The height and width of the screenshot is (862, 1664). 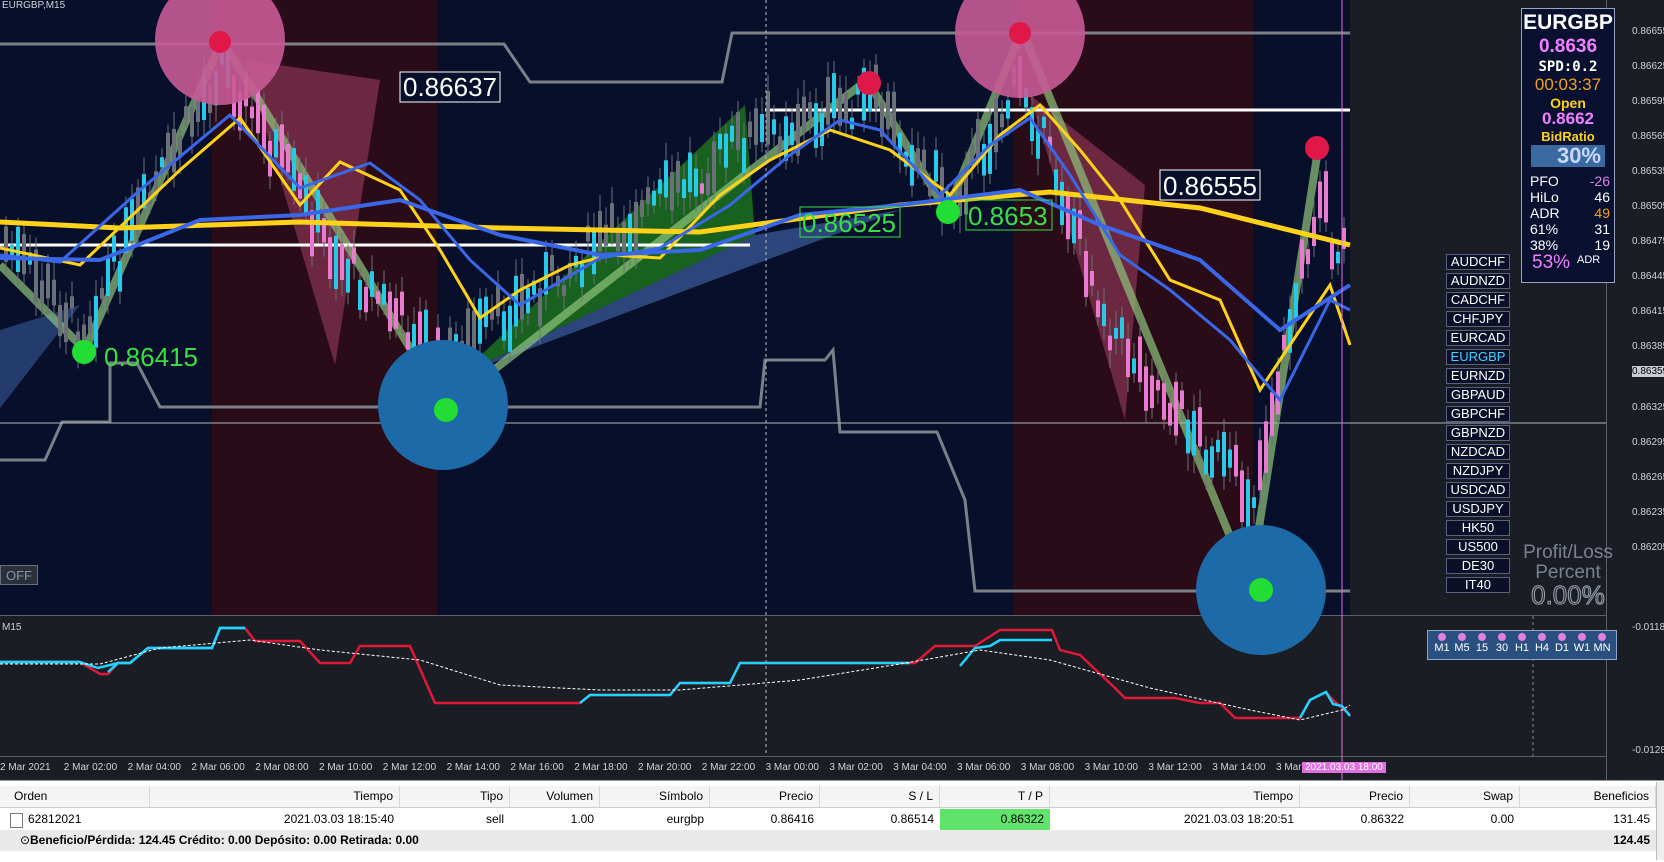 I want to click on symbol-button-gbpaud: GBPAUD, so click(x=1478, y=395).